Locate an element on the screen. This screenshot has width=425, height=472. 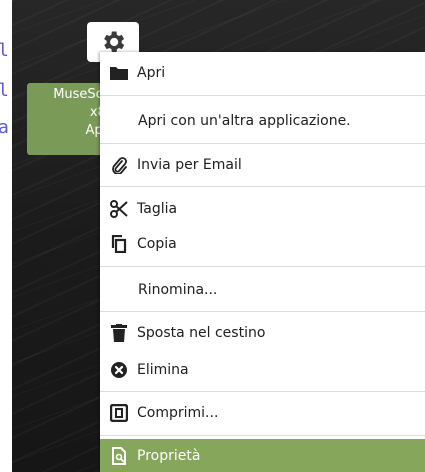
menu-item-elimina: Elimina is located at coordinates (262, 370).